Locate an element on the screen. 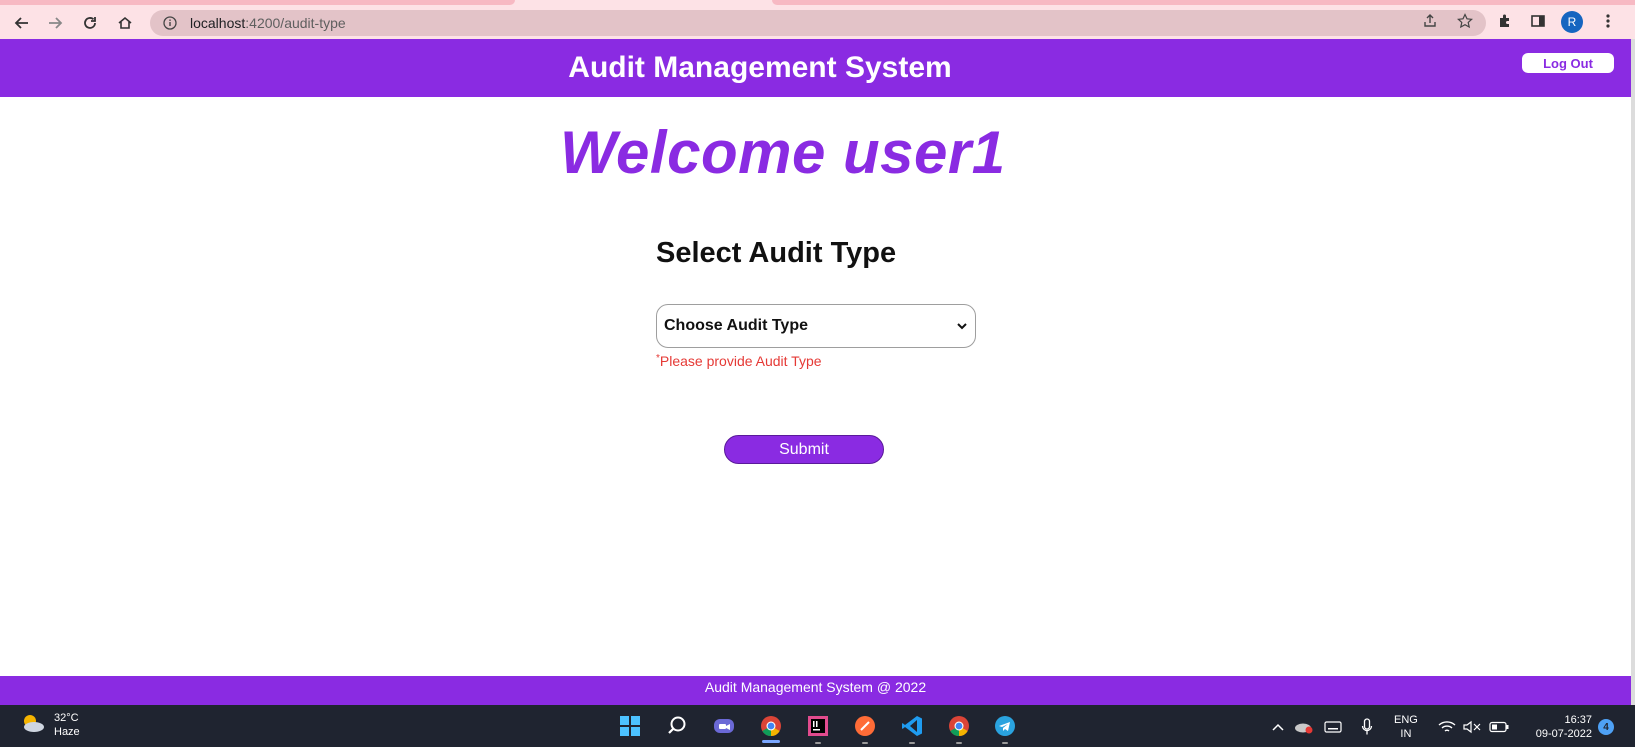  weather-icon is located at coordinates (33, 725).